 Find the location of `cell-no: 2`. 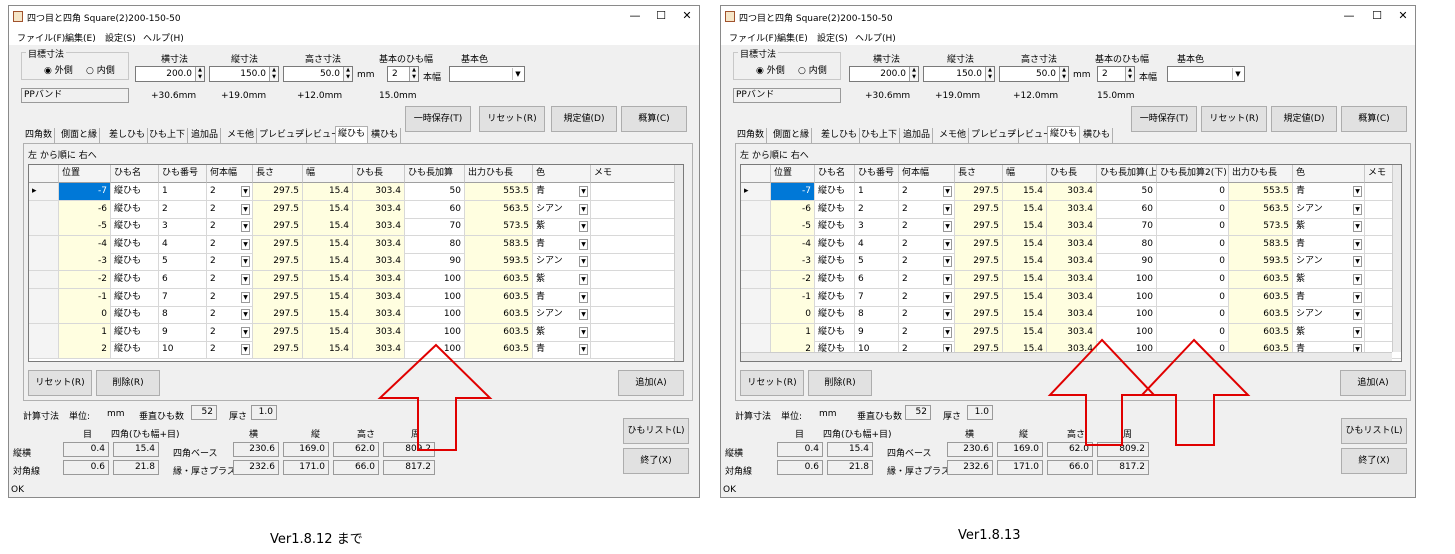

cell-no: 2 is located at coordinates (877, 209).